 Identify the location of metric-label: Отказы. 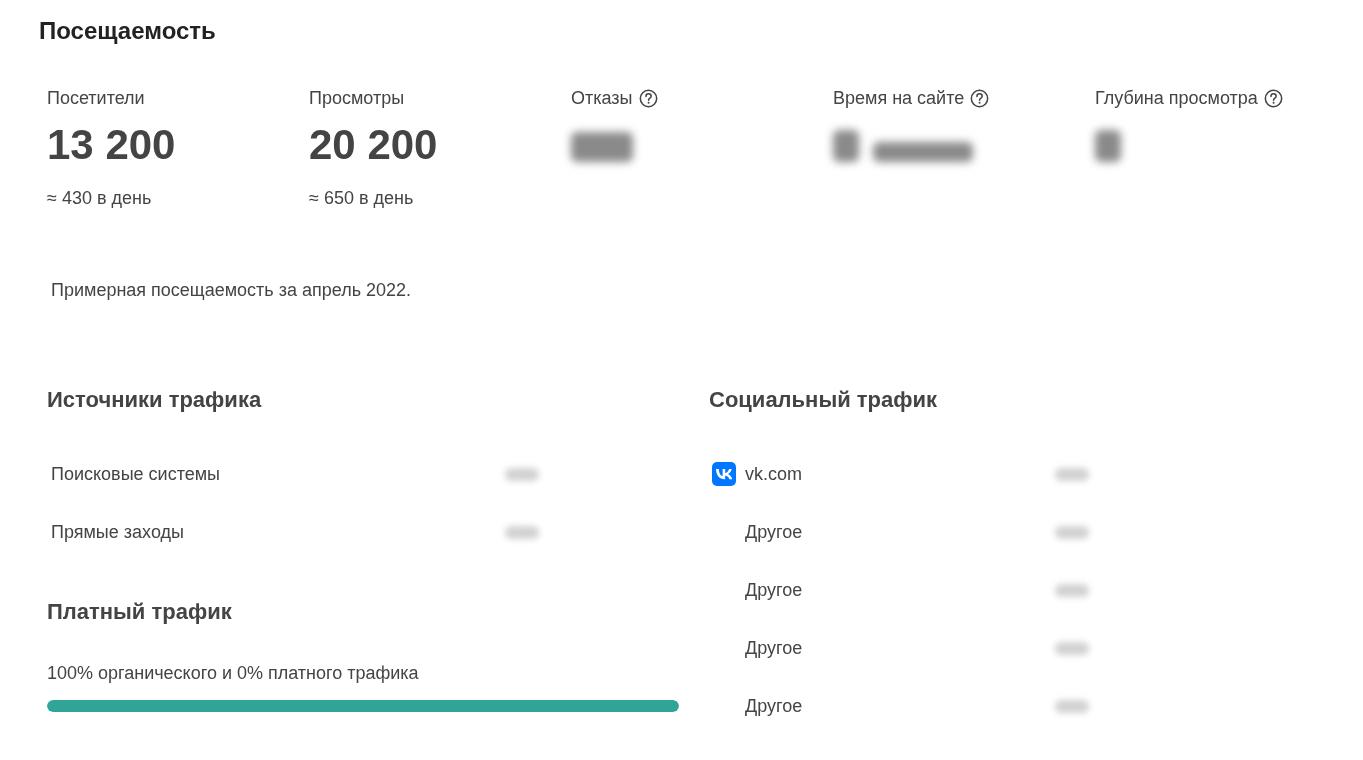
(602, 98).